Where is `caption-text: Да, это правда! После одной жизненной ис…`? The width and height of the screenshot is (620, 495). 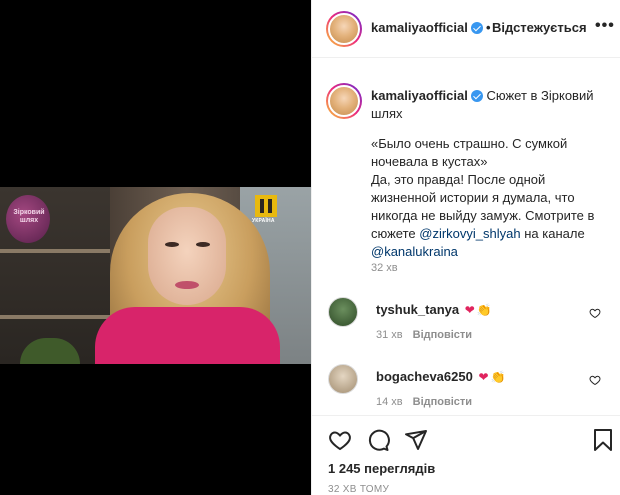 caption-text: Да, это правда! После одной жизненной ис… is located at coordinates (489, 216).